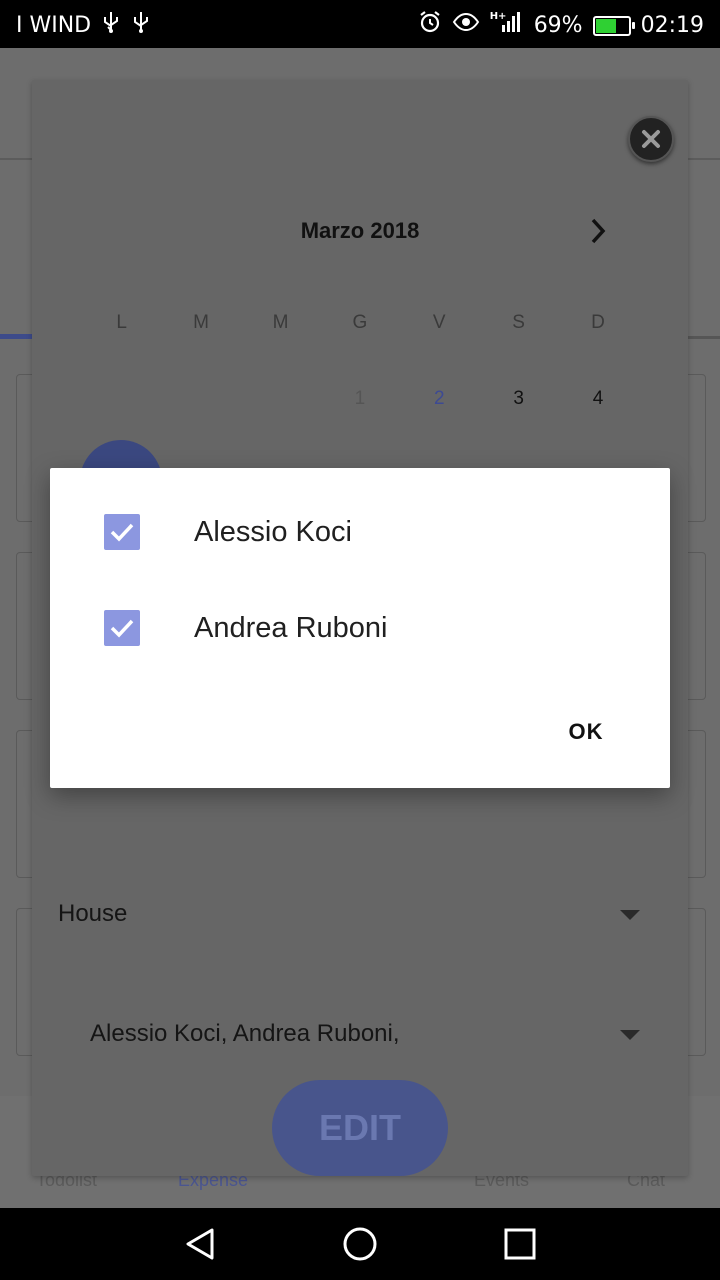 This screenshot has height=1280, width=720. Describe the element at coordinates (598, 231) in the screenshot. I see `chevron-right-icon` at that location.